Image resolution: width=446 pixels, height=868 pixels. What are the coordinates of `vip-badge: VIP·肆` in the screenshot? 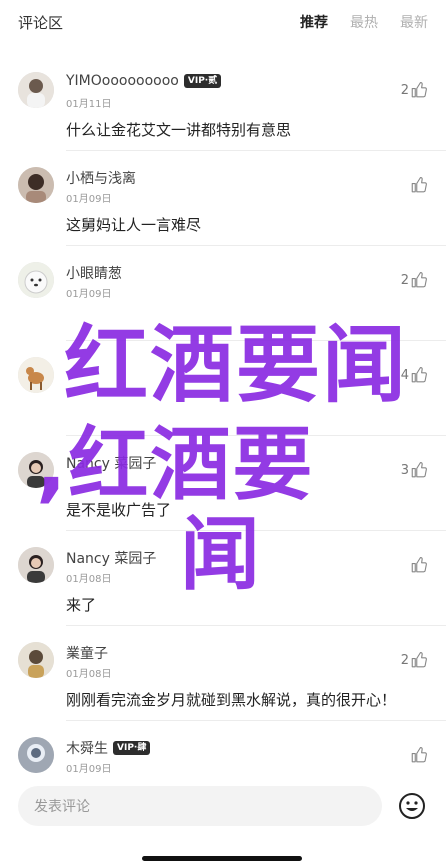 It's located at (132, 748).